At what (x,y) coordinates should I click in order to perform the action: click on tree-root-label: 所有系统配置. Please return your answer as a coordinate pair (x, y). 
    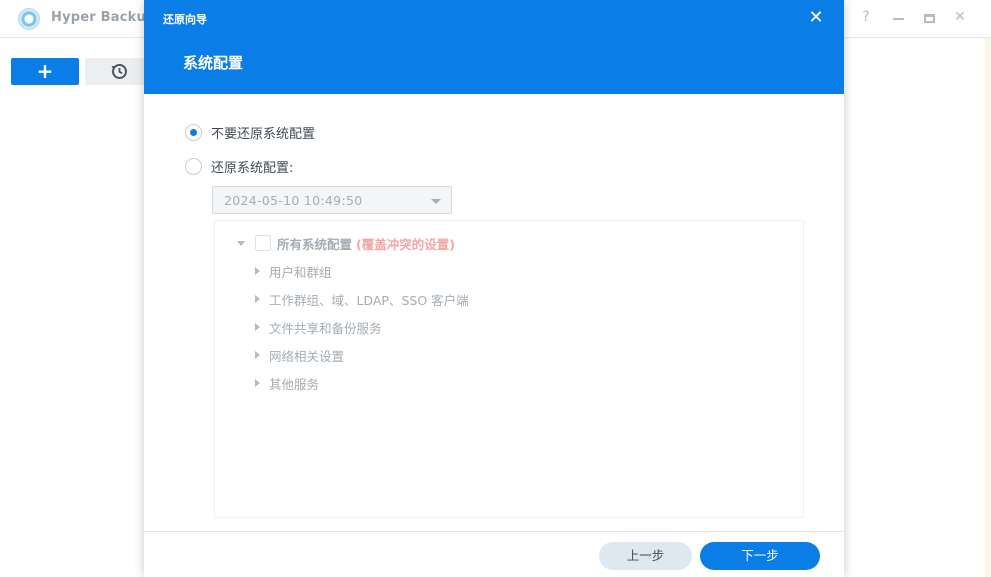
    Looking at the image, I should click on (315, 244).